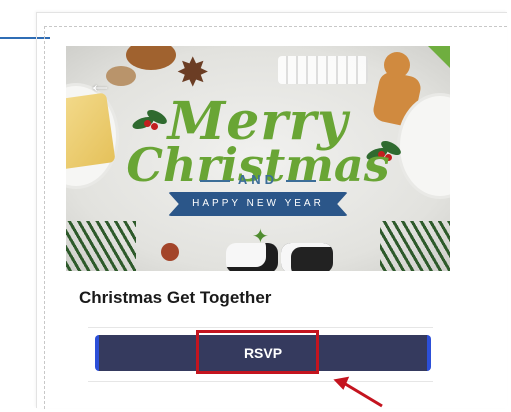 This screenshot has height=412, width=511. I want to click on pine-decoration, so click(101, 246).